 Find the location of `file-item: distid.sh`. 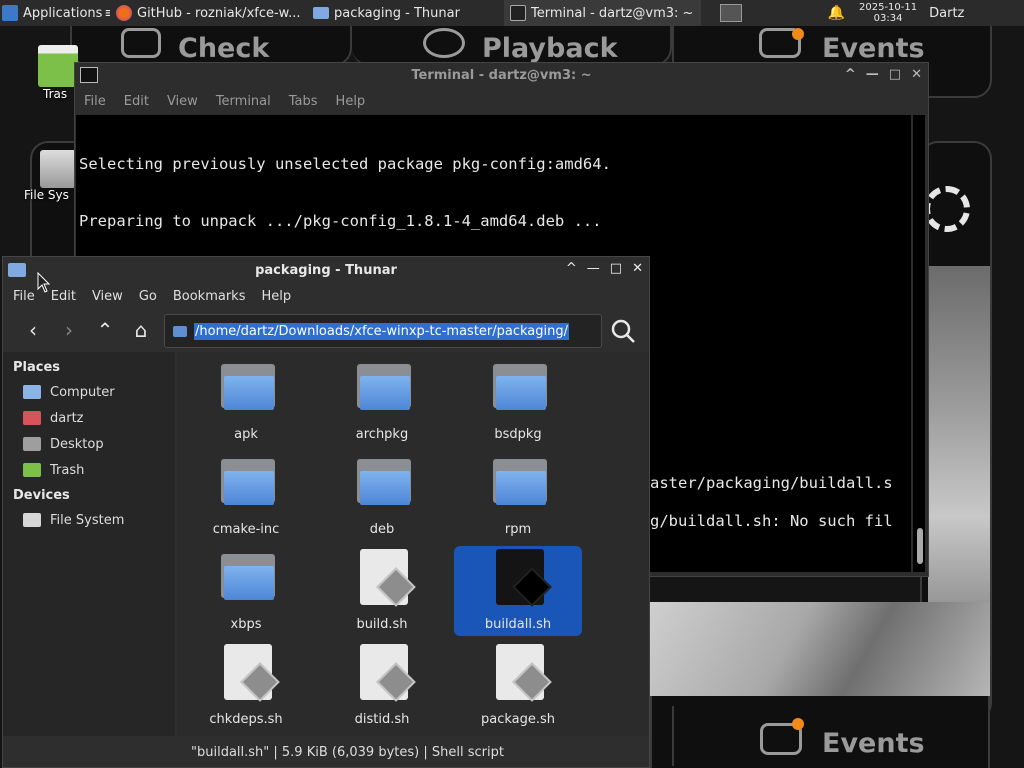

file-item: distid.sh is located at coordinates (382, 686).